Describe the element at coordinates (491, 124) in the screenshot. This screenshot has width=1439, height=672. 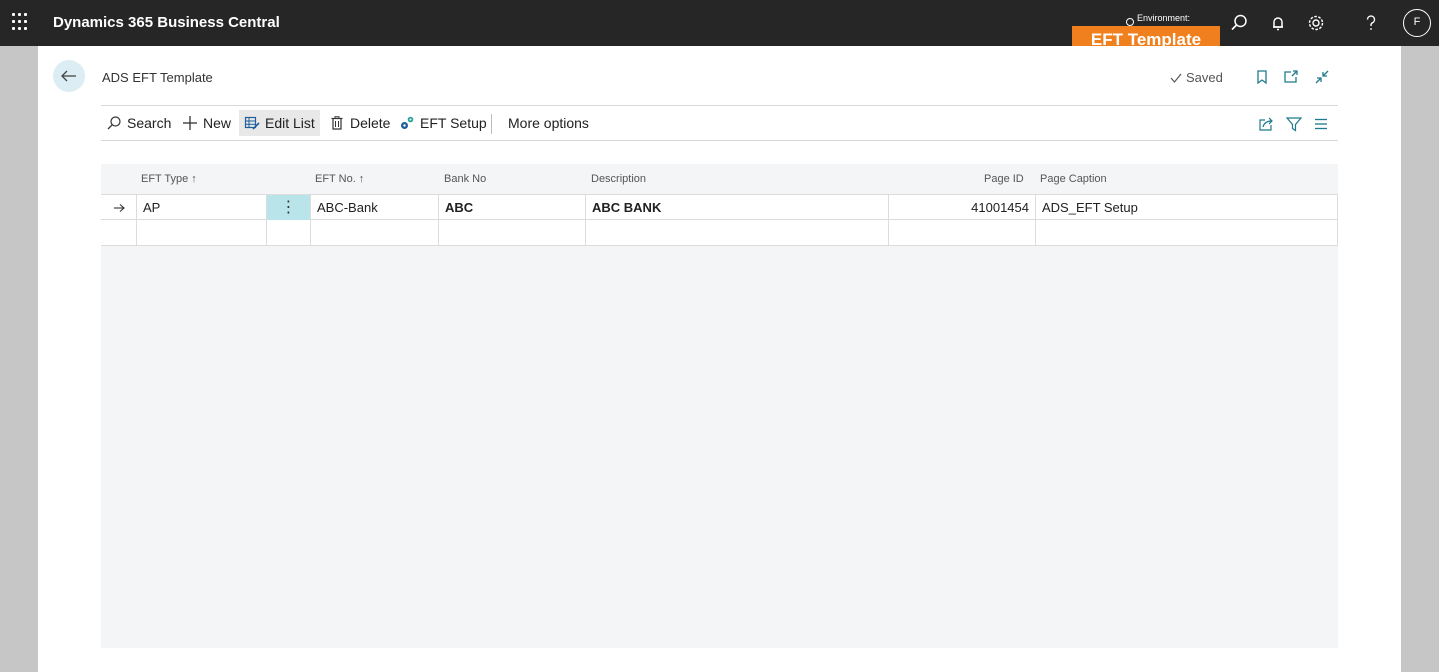
I see `action-divider` at that location.